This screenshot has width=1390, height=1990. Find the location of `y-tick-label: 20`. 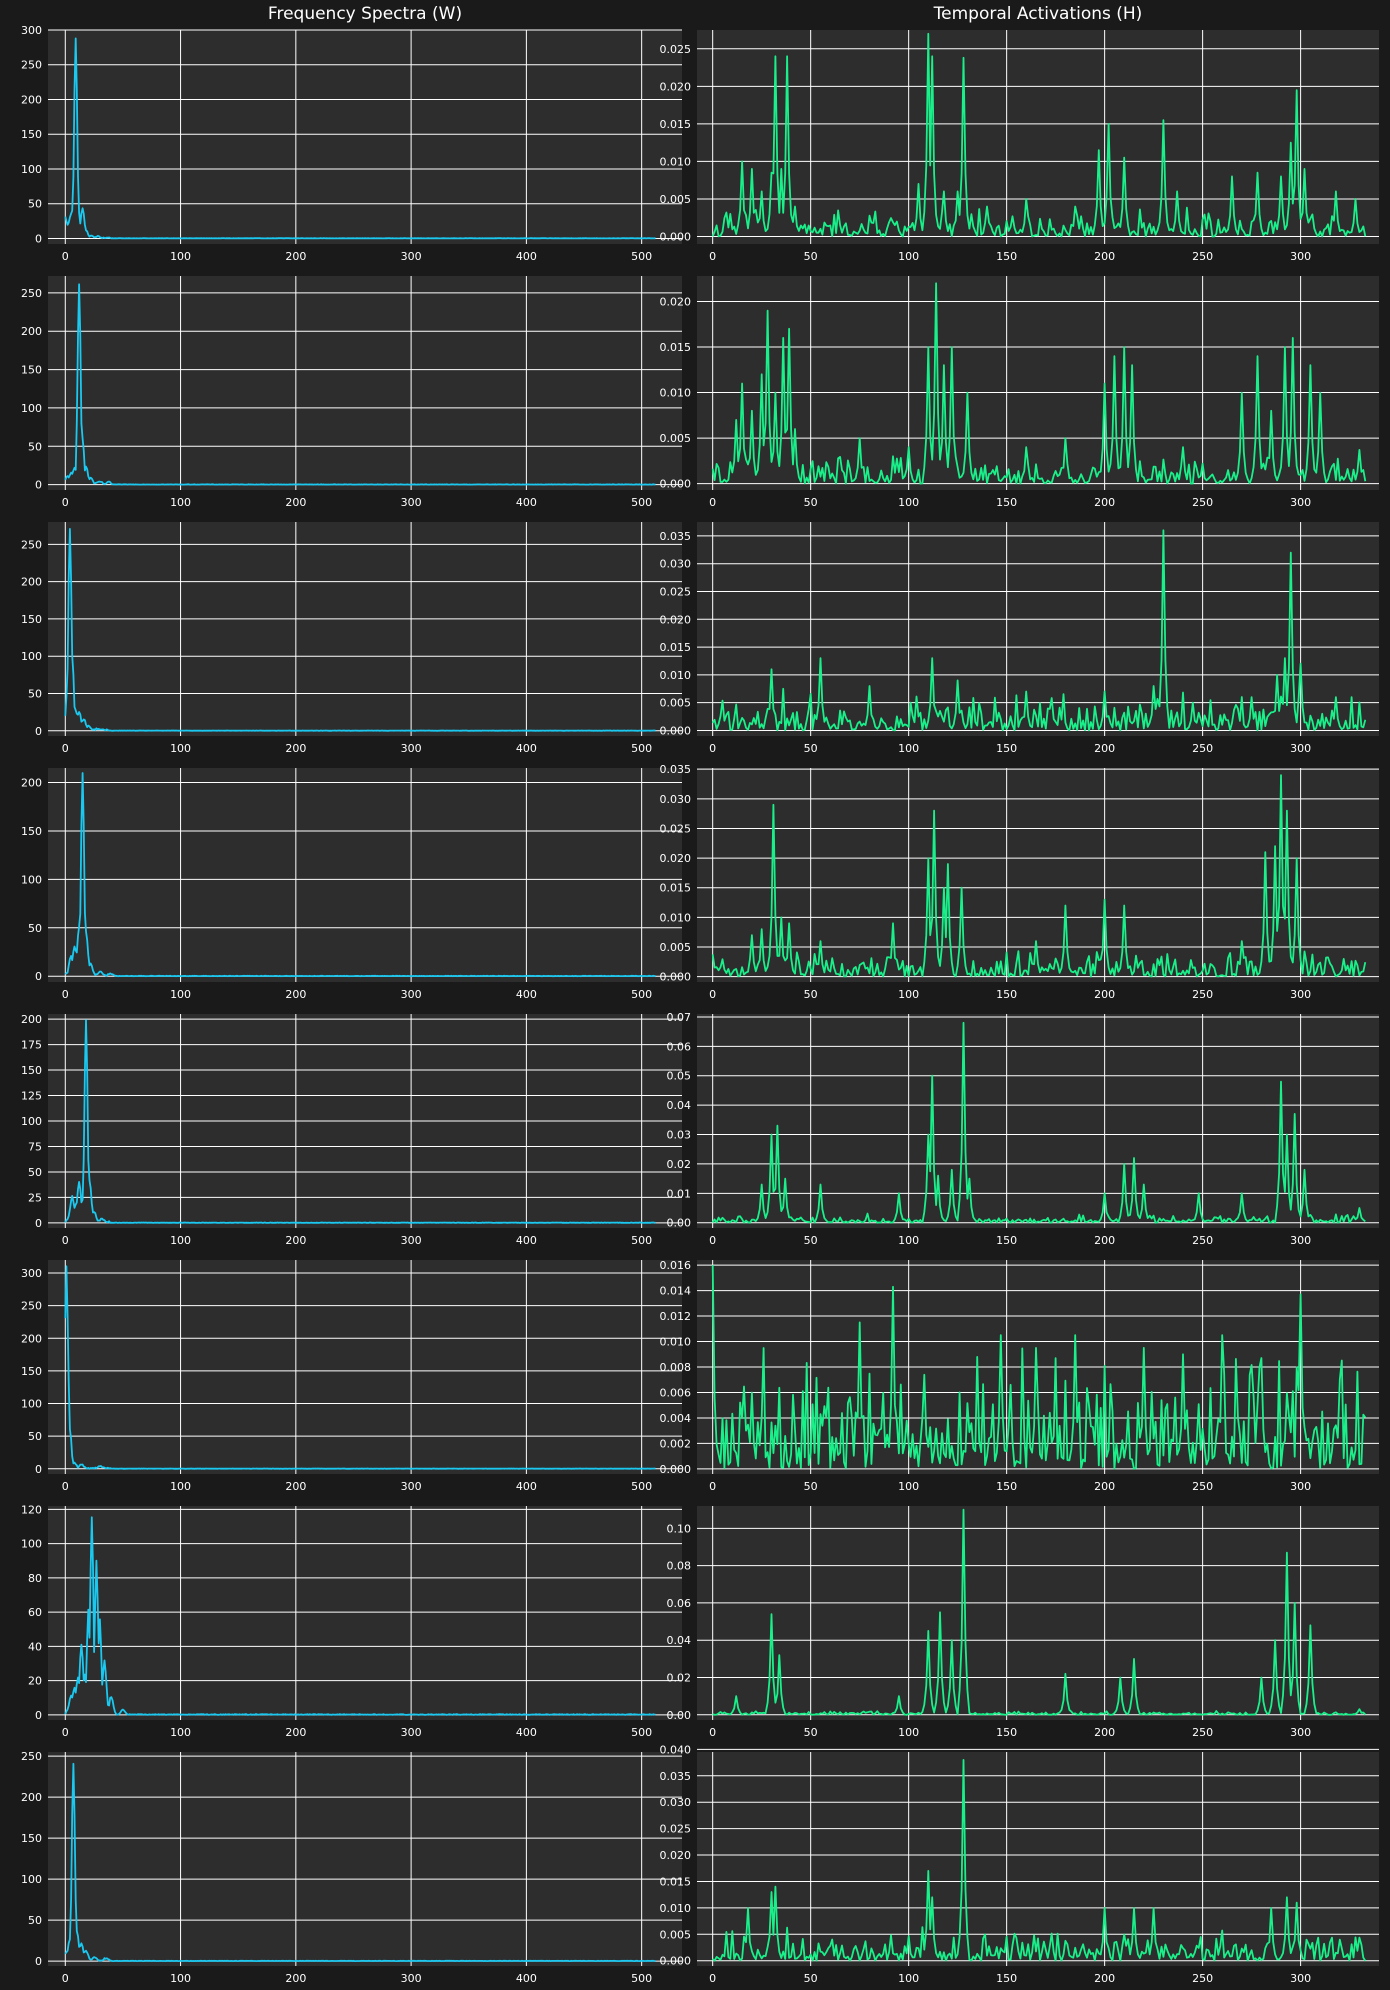

y-tick-label: 20 is located at coordinates (35, 1681).